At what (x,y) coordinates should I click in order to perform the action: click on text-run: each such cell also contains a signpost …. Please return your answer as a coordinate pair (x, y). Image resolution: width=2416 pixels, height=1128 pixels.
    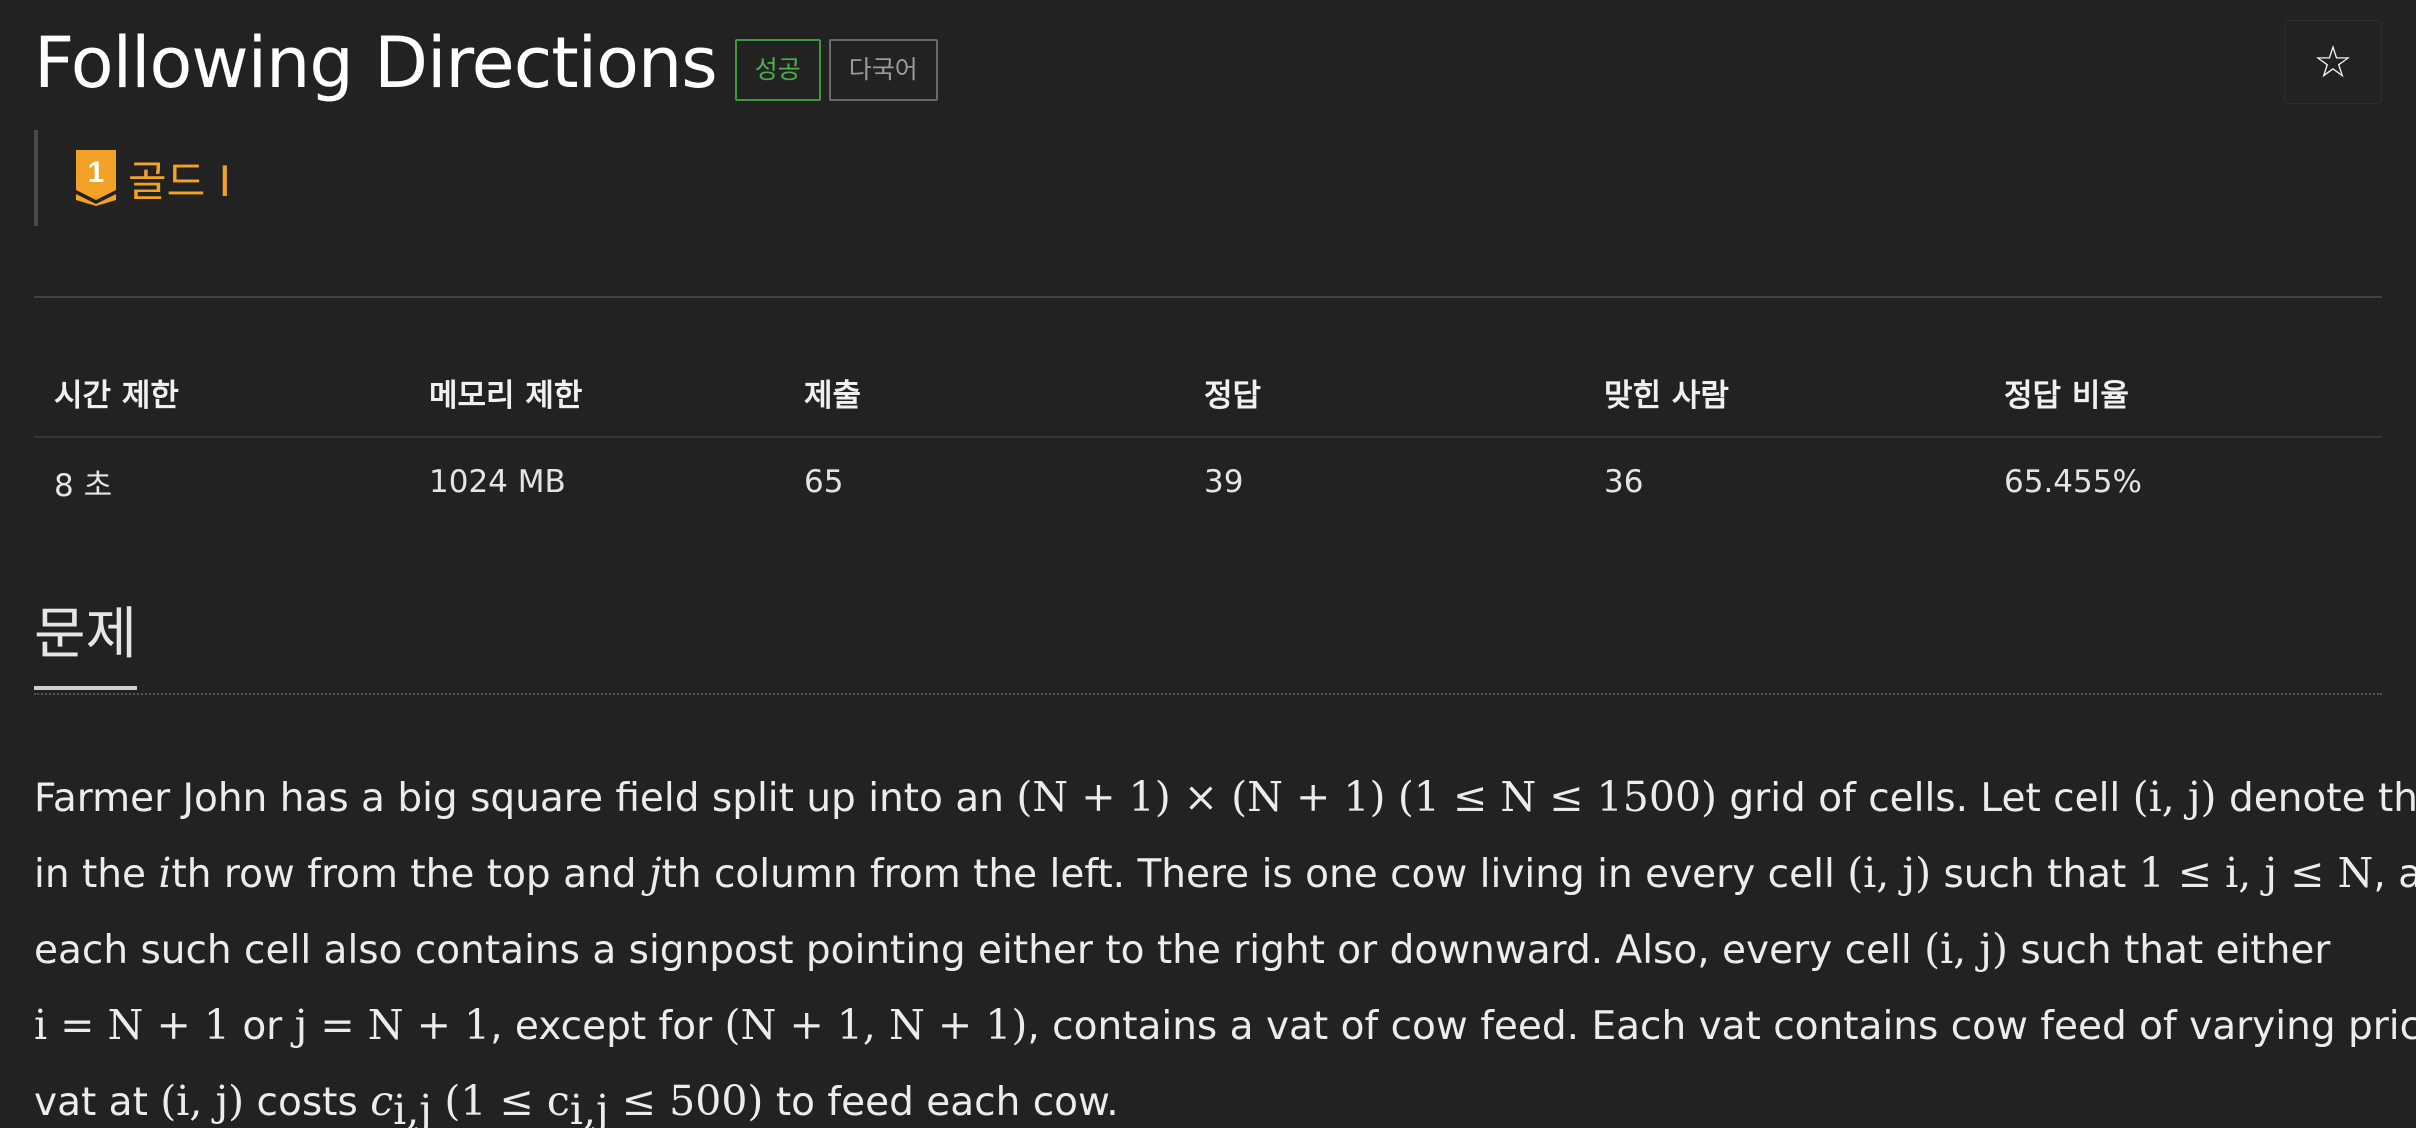
    Looking at the image, I should click on (979, 950).